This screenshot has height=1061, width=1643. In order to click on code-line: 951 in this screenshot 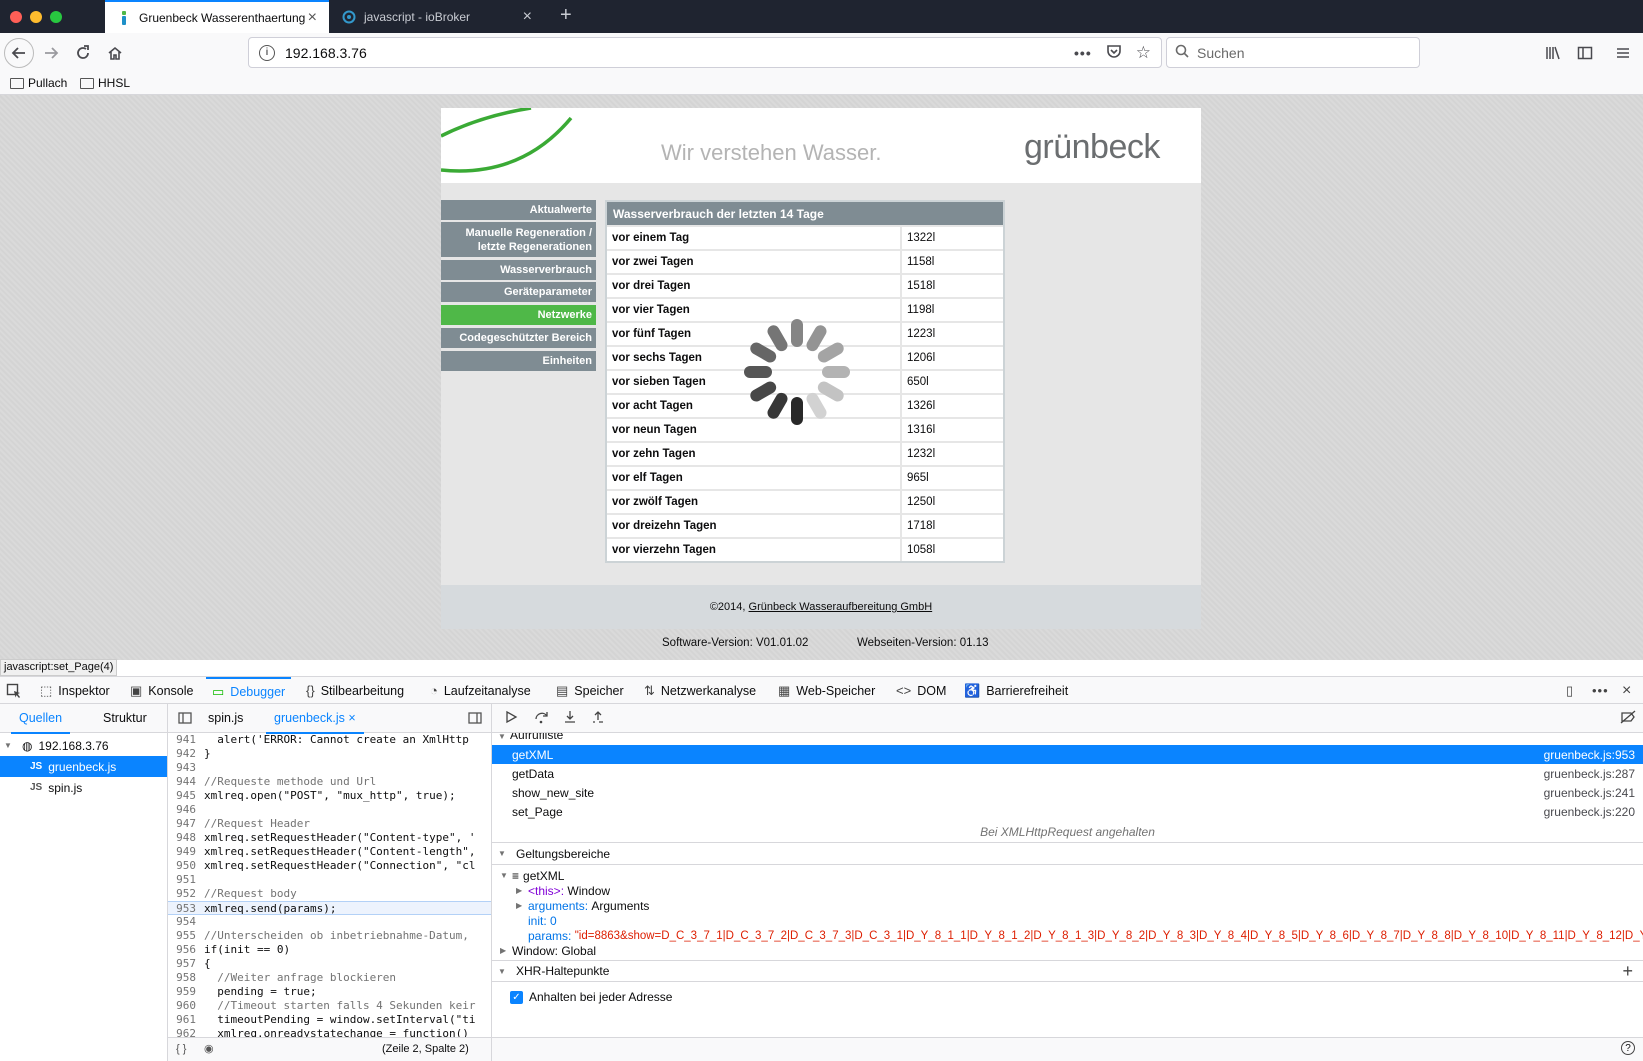, I will do `click(329, 880)`.